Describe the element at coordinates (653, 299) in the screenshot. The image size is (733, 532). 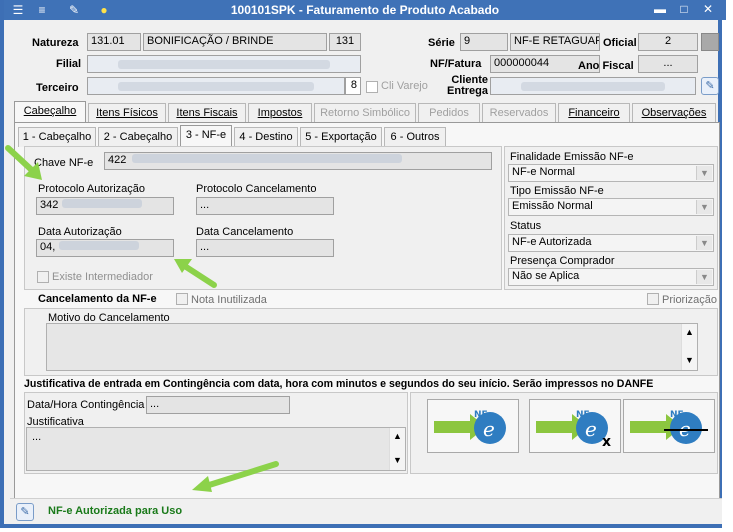
I see `priorizacao-checkbox` at that location.